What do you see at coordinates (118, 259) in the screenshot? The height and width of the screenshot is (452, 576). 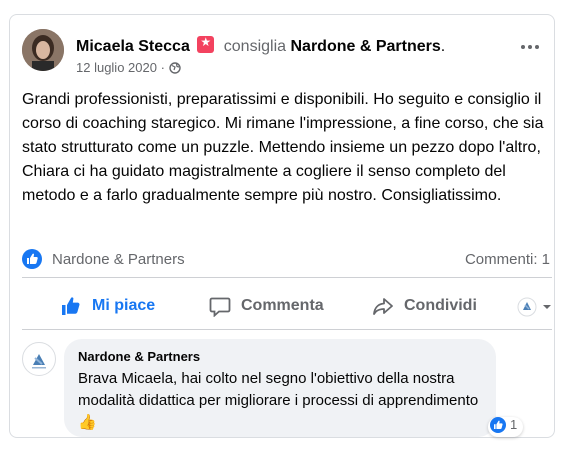 I see `reactor-name: Nardone & Partners` at bounding box center [118, 259].